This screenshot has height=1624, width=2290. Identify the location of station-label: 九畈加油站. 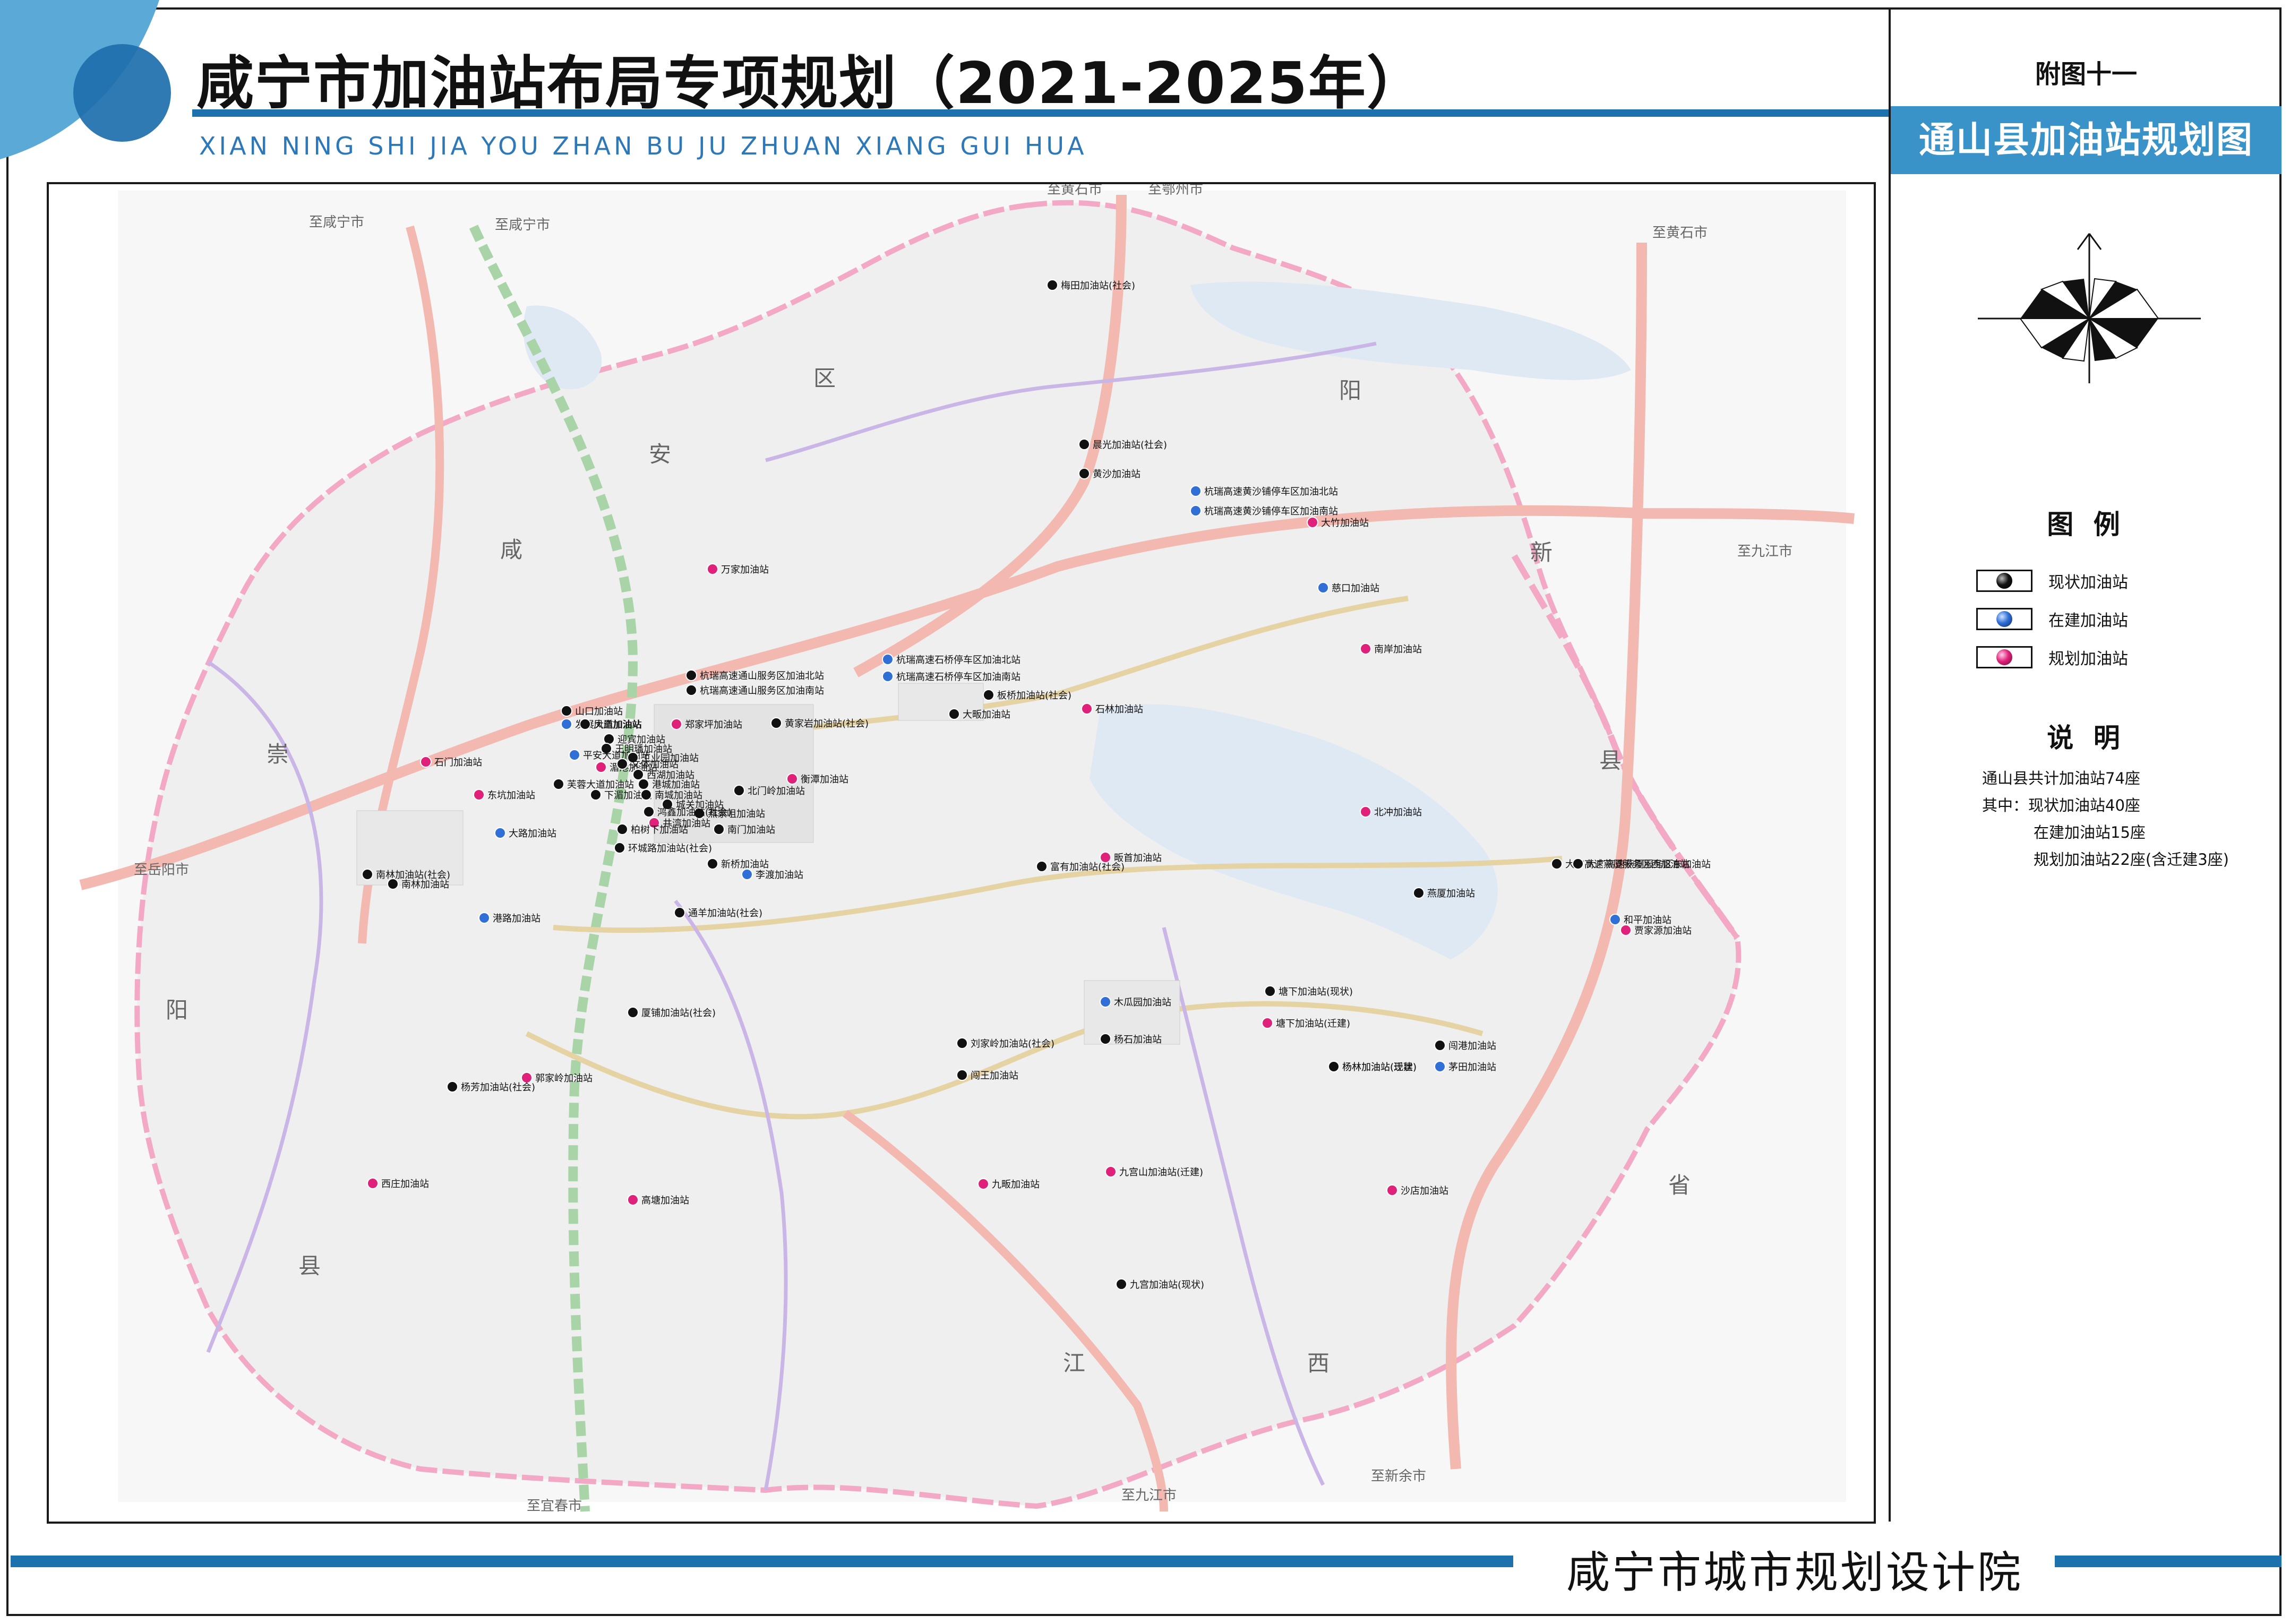
(1016, 1184).